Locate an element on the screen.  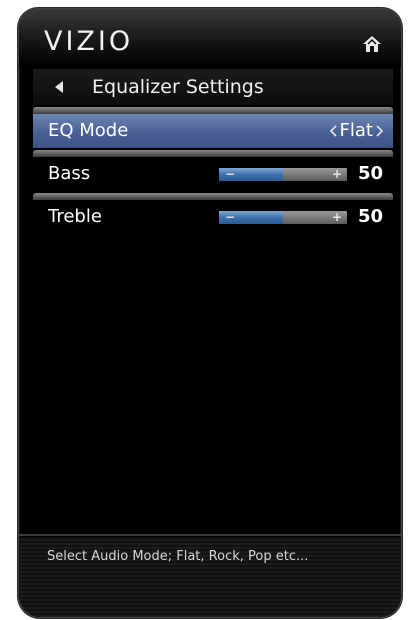
menu-title-bar: Equalizer Settings is located at coordinates (213, 87).